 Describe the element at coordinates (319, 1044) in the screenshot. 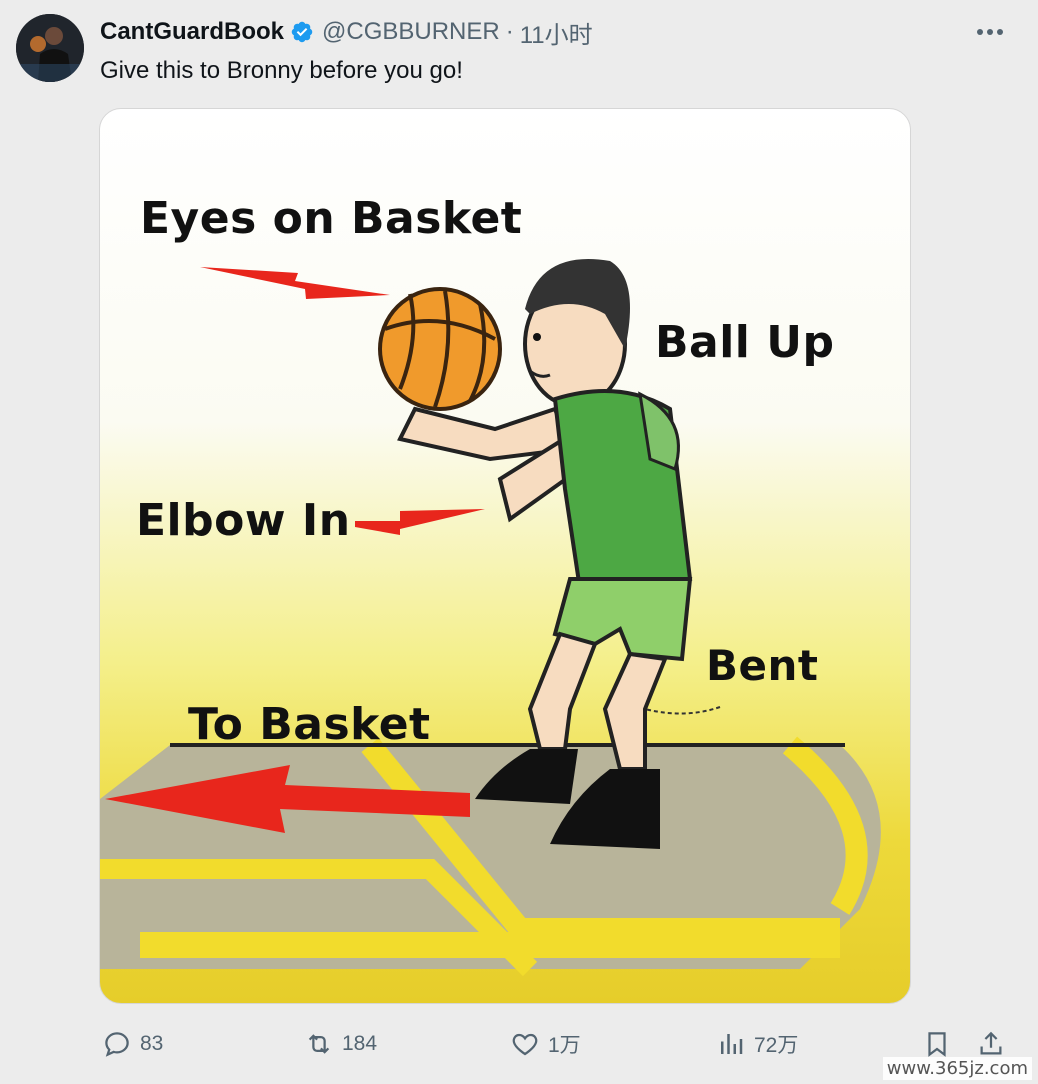

I see `retweet-icon` at that location.